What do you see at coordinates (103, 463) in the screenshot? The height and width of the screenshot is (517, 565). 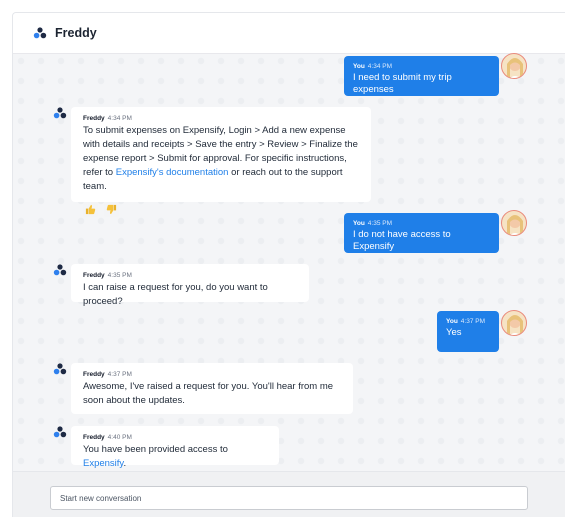 I see `expensify-link: Expensify` at bounding box center [103, 463].